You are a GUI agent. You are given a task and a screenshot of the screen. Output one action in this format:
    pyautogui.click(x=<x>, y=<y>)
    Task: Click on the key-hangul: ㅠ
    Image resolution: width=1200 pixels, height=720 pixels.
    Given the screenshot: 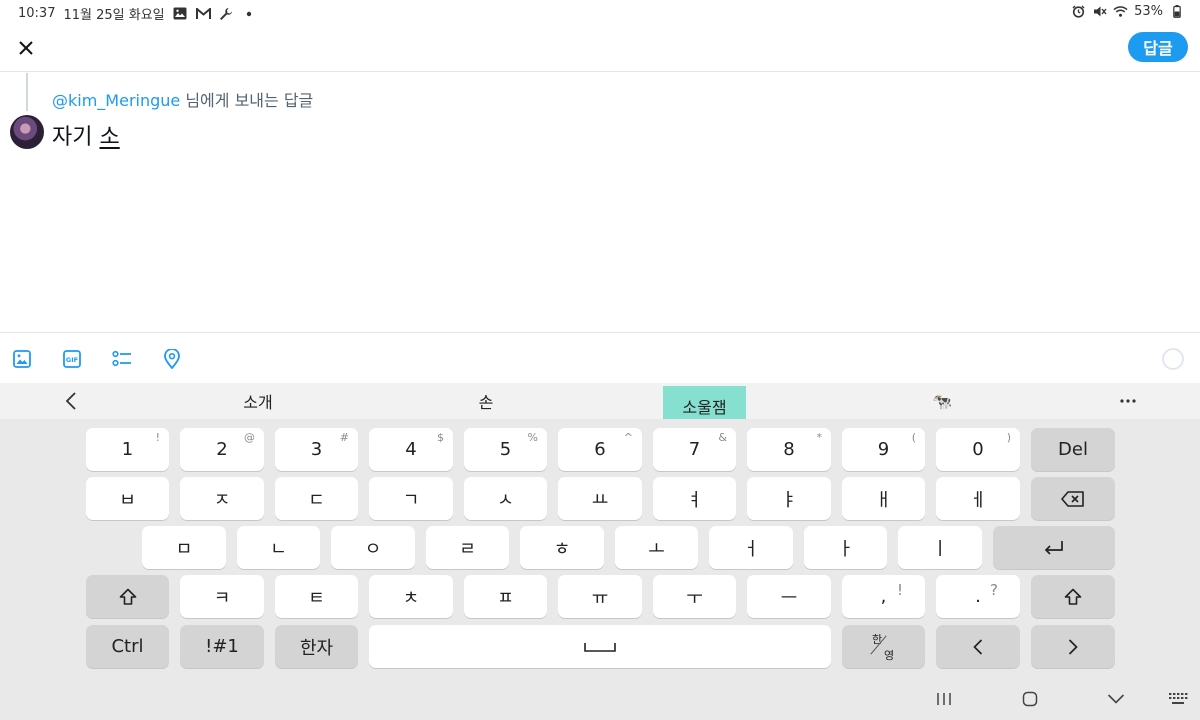 What is the action you would take?
    pyautogui.click(x=600, y=596)
    